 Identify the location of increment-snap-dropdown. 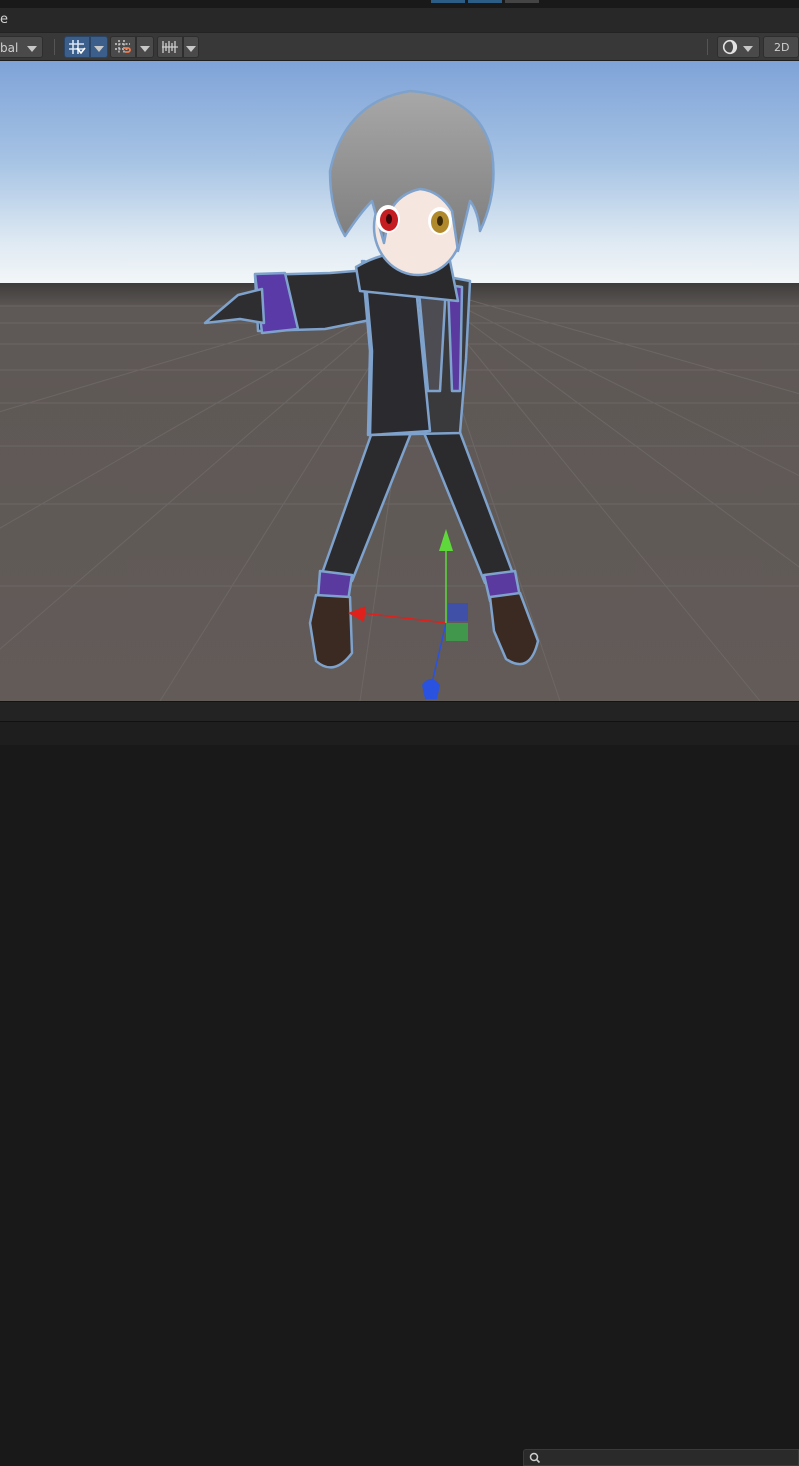
(145, 47).